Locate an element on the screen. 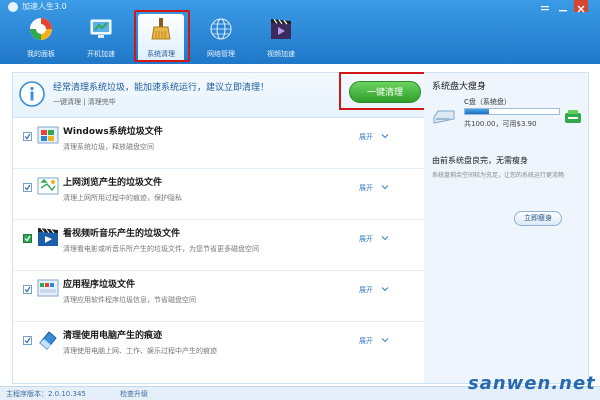 Image resolution: width=600 pixels, height=400 pixels. hard-drive-icon is located at coordinates (444, 117).